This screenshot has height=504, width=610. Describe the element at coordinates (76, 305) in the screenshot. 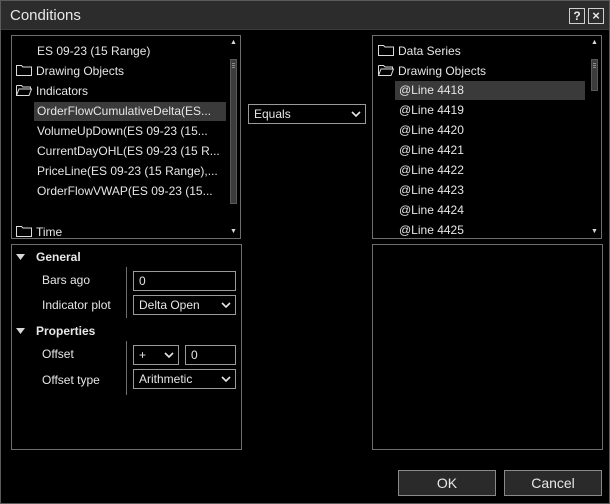

I see `indicator-plot-label: Indicator plot` at that location.